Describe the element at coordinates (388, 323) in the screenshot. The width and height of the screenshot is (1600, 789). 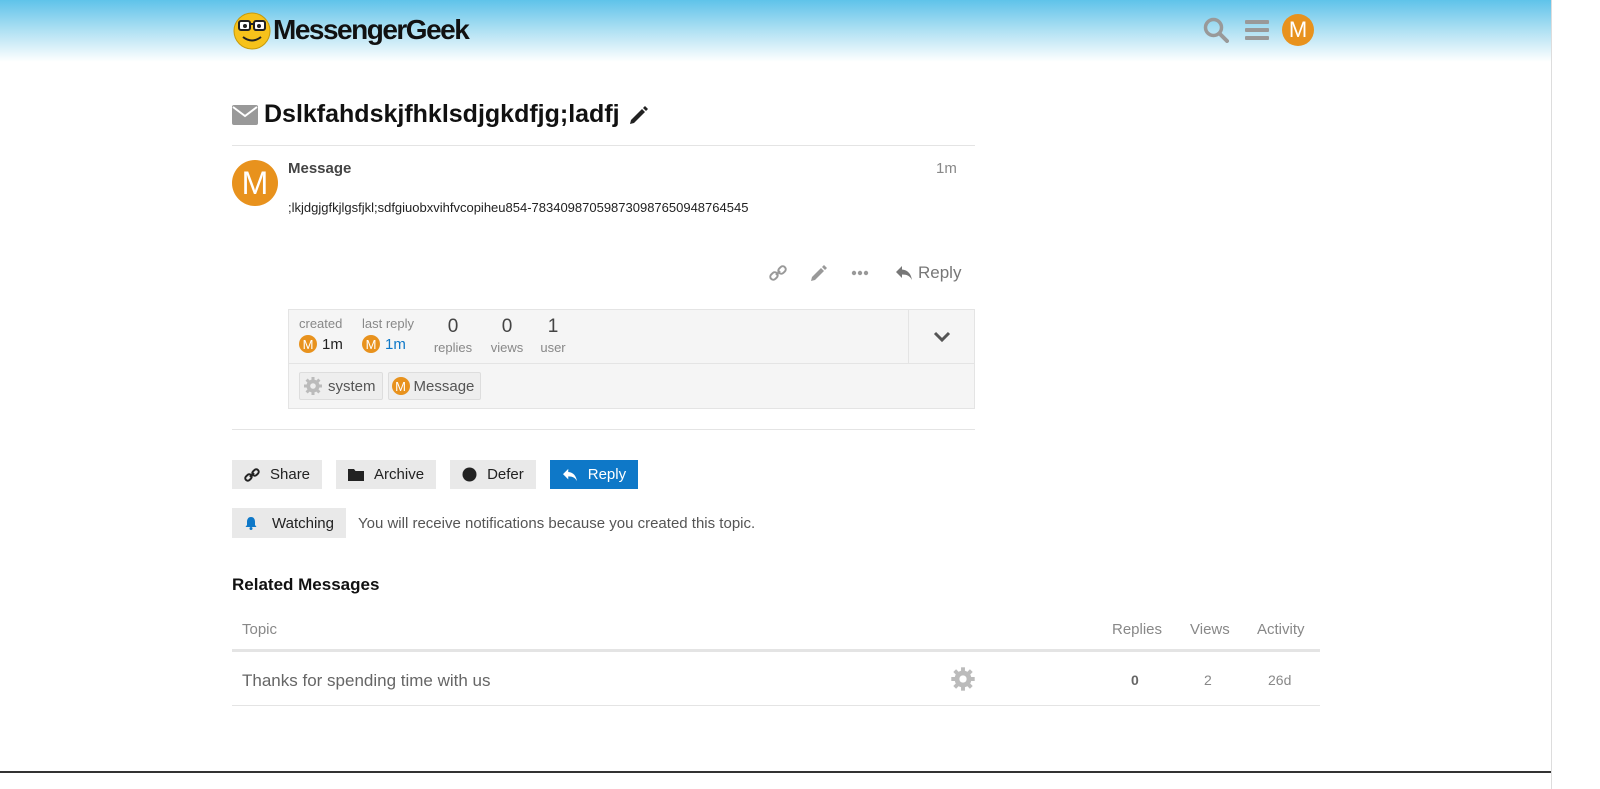
I see `last-reply-label: last reply` at that location.